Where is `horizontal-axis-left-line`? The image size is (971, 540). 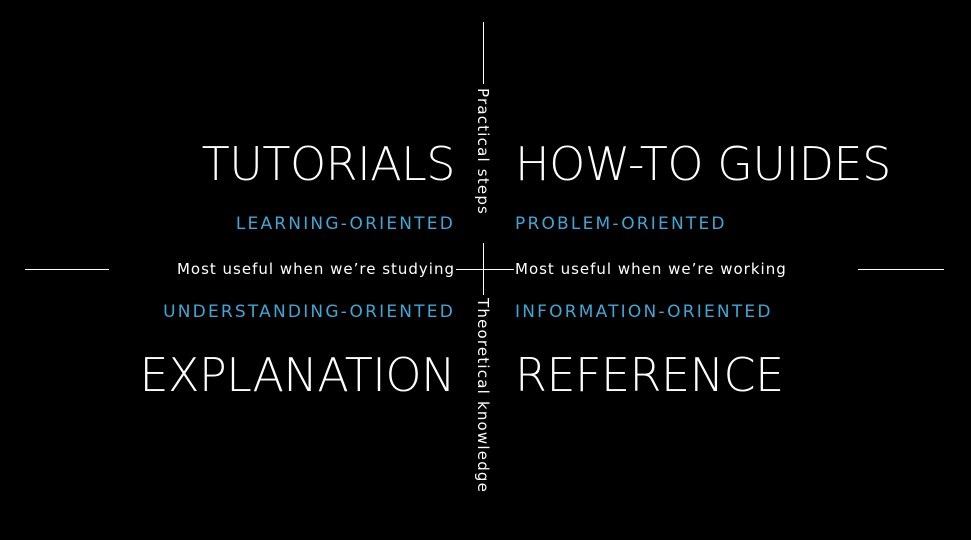 horizontal-axis-left-line is located at coordinates (67, 269).